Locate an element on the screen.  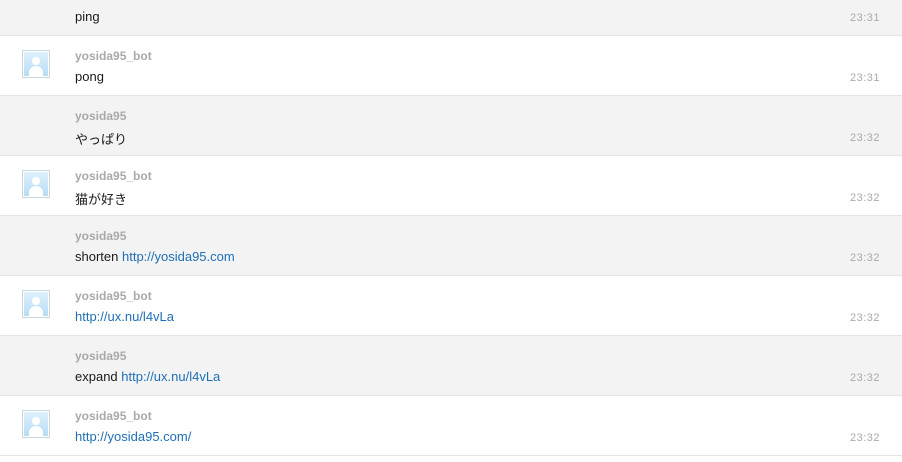
message-text: pong is located at coordinates (89, 76).